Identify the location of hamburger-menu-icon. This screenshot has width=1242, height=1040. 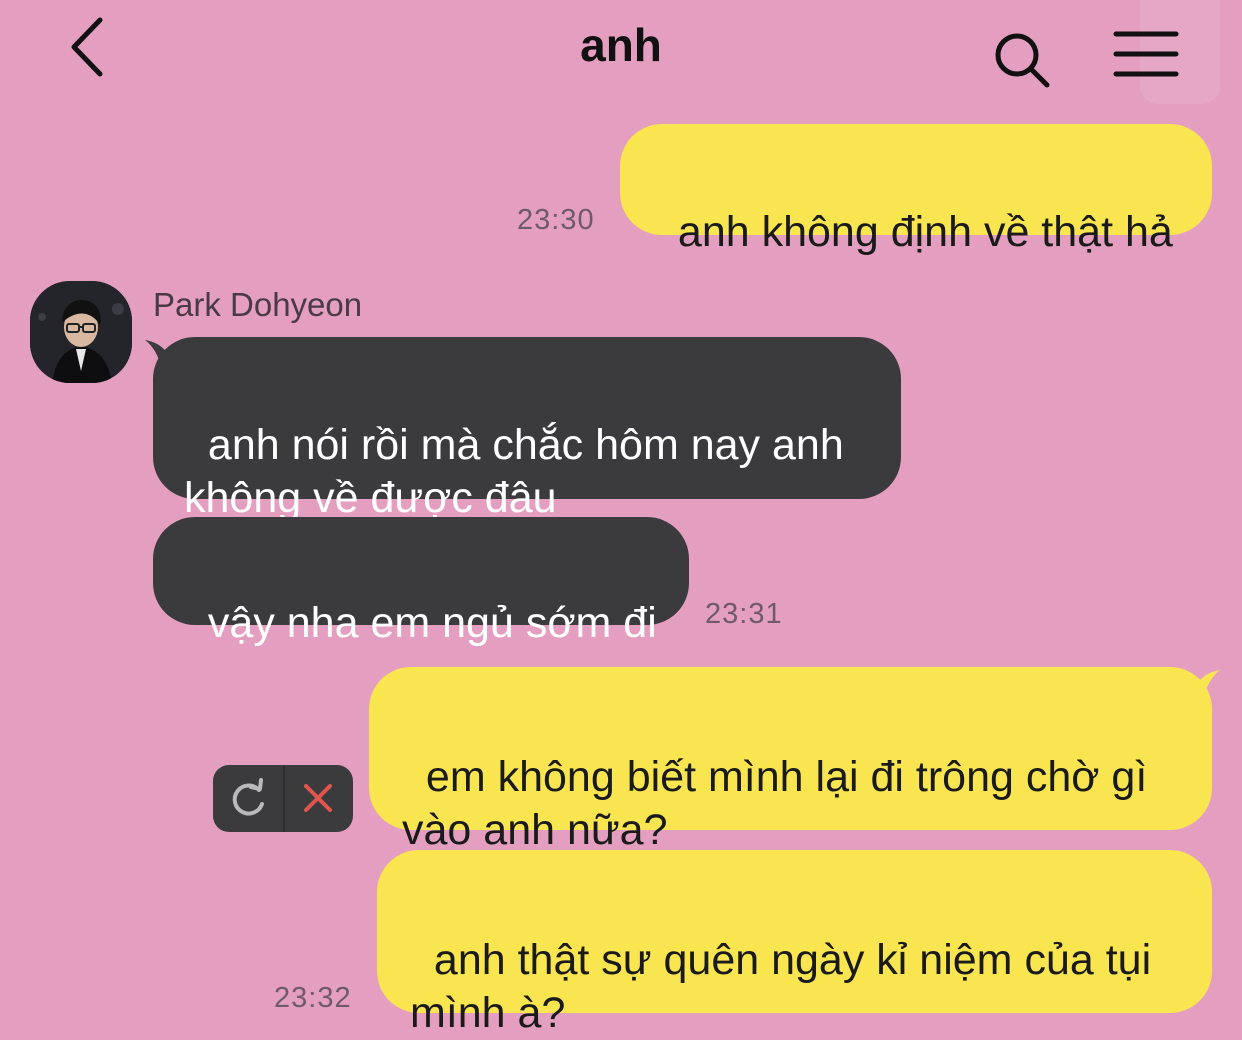
(1146, 54).